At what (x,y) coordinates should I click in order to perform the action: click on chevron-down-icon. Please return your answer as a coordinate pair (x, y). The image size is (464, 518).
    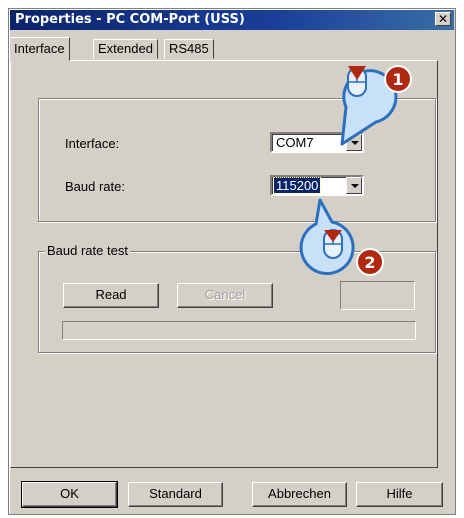
    Looking at the image, I should click on (354, 185).